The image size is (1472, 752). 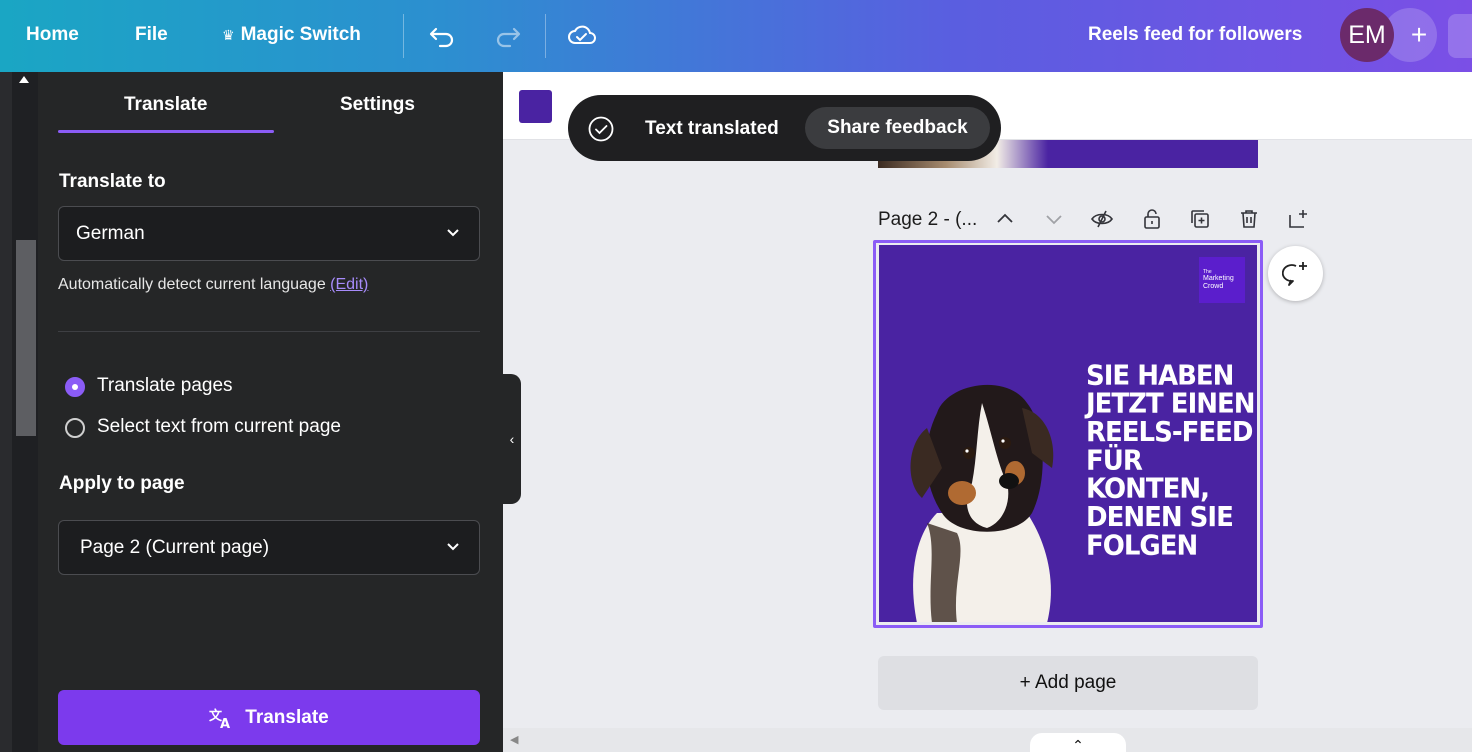 I want to click on expand-pages-button: ⌃, so click(x=1078, y=742).